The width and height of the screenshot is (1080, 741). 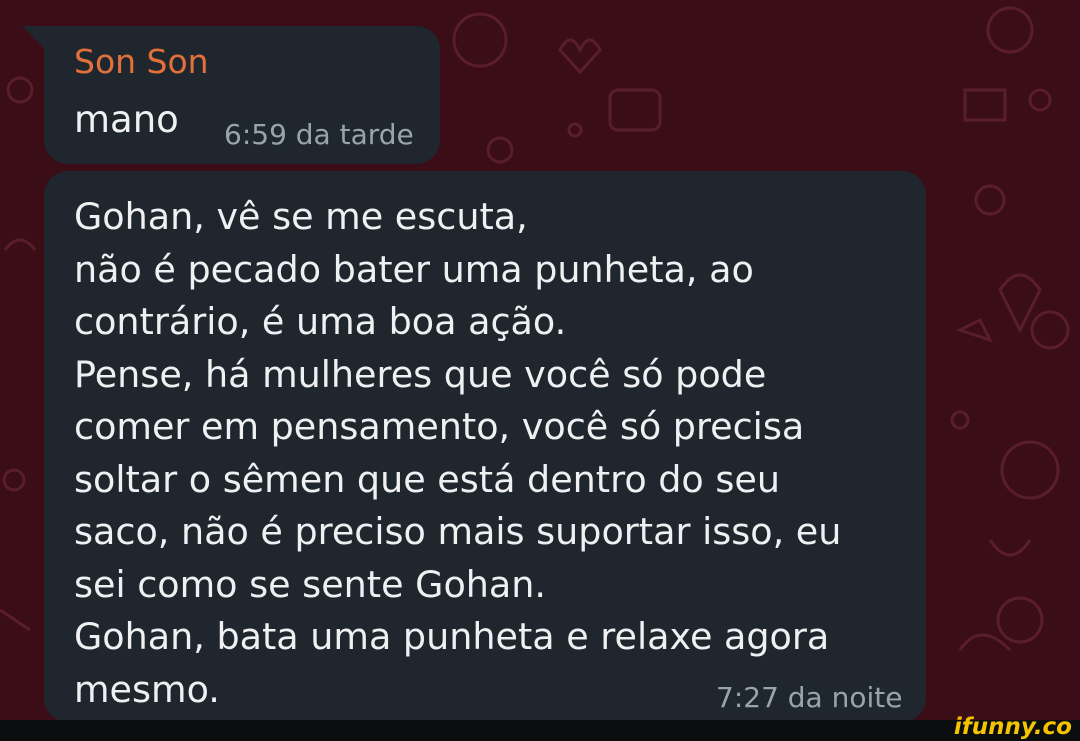 What do you see at coordinates (319, 134) in the screenshot?
I see `message-timestamp: 6:59 da tarde` at bounding box center [319, 134].